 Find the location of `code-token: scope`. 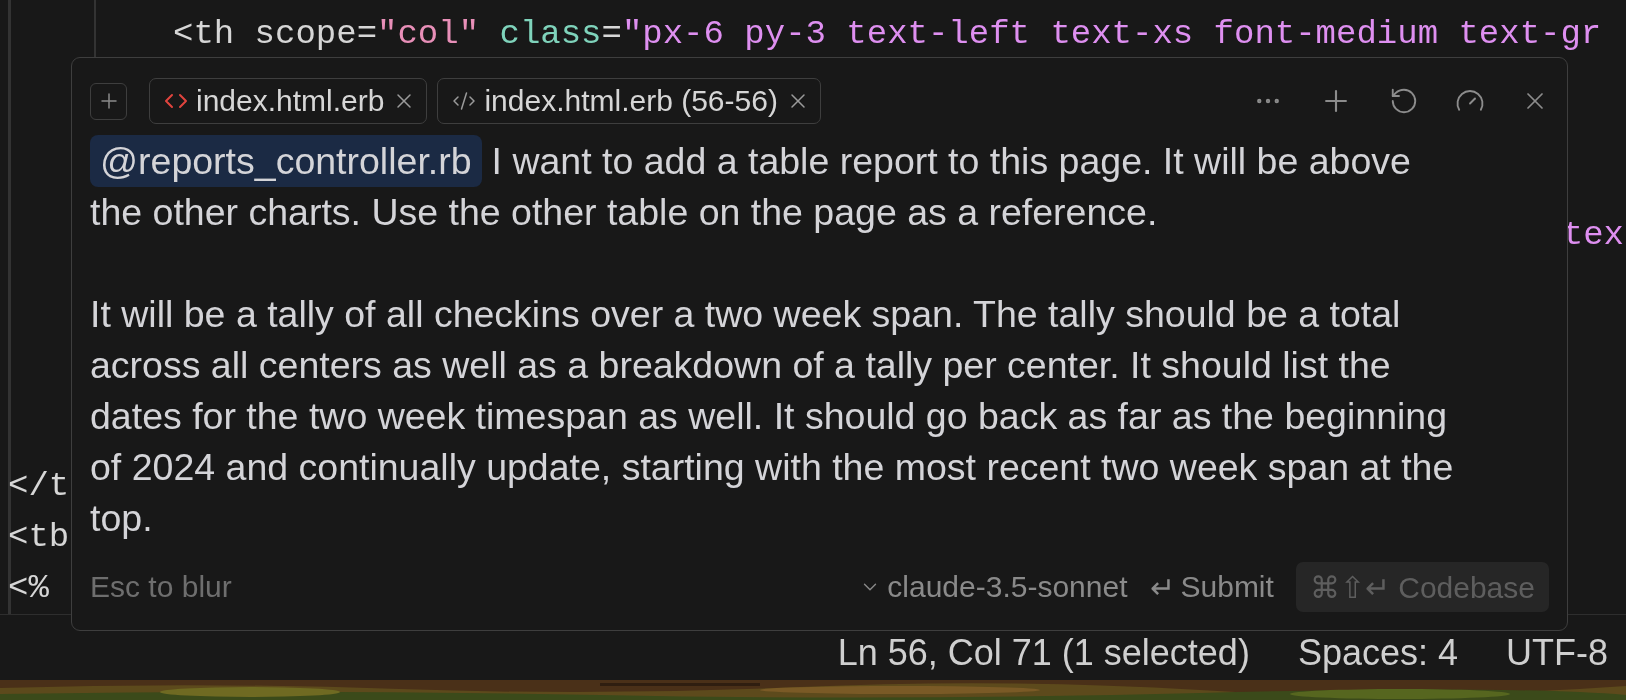

code-token: scope is located at coordinates (305, 34).